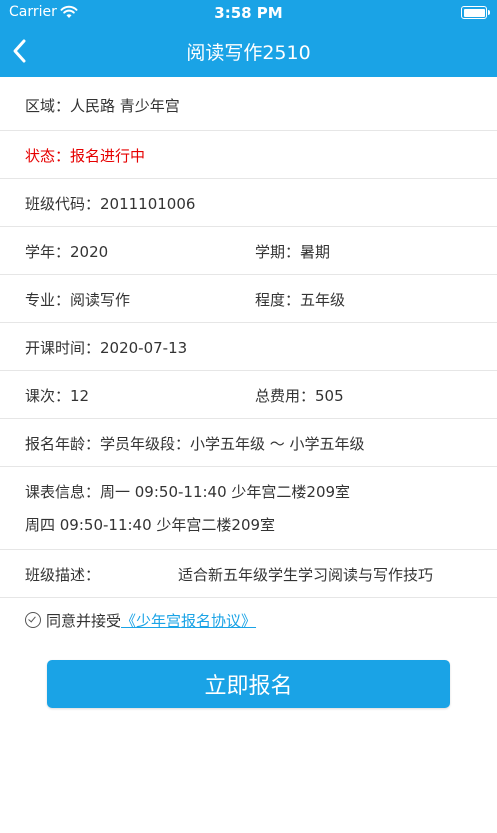 The image size is (497, 833). I want to click on row-sessions-fee: 课次：12 总费用：505, so click(248, 395).